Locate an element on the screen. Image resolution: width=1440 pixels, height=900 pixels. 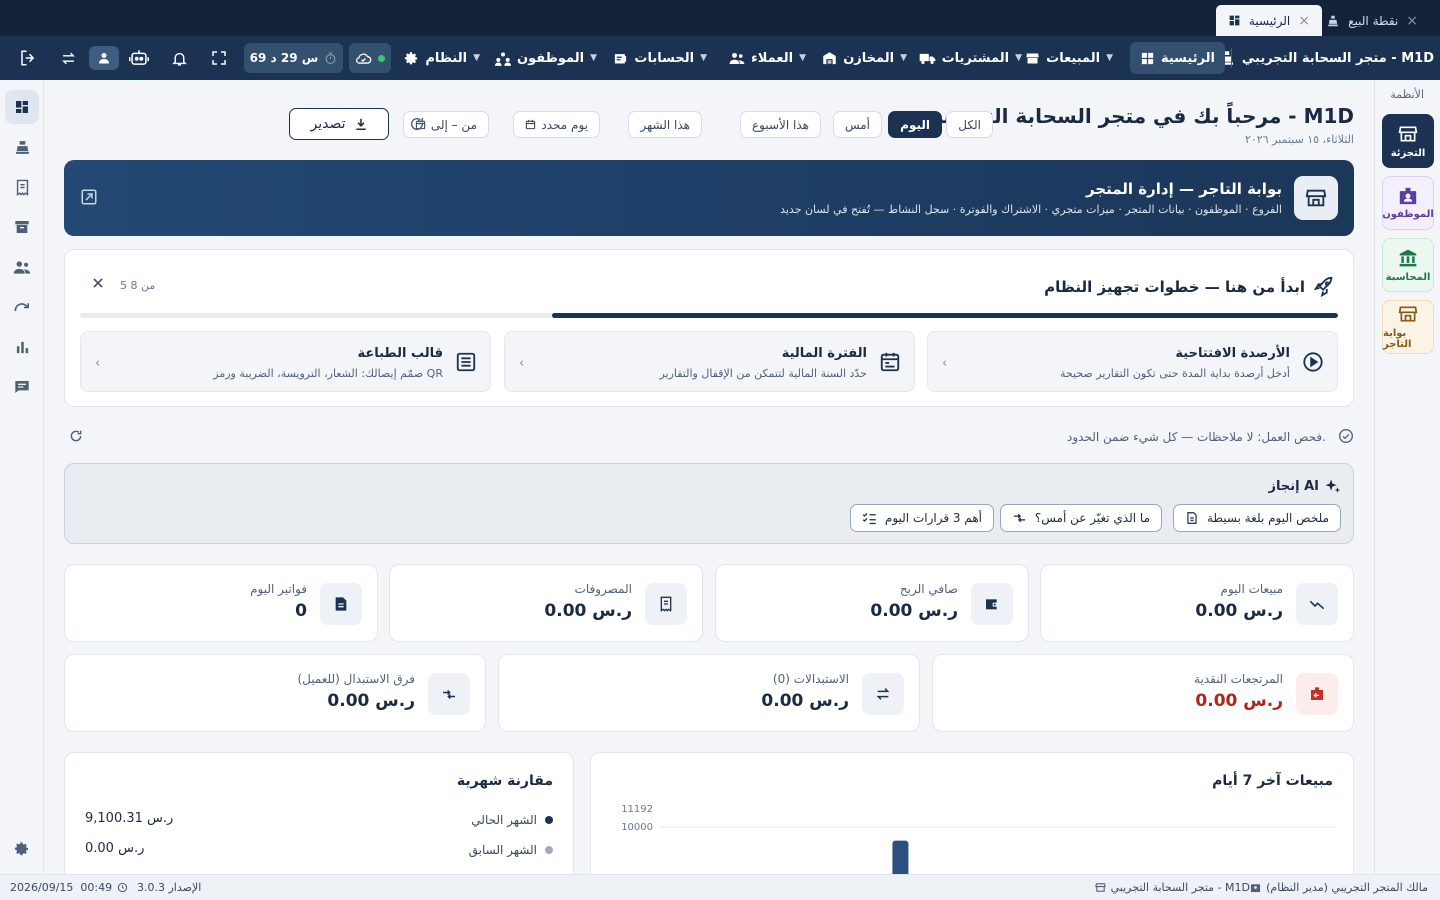
messages-shortcut is located at coordinates (22, 387).